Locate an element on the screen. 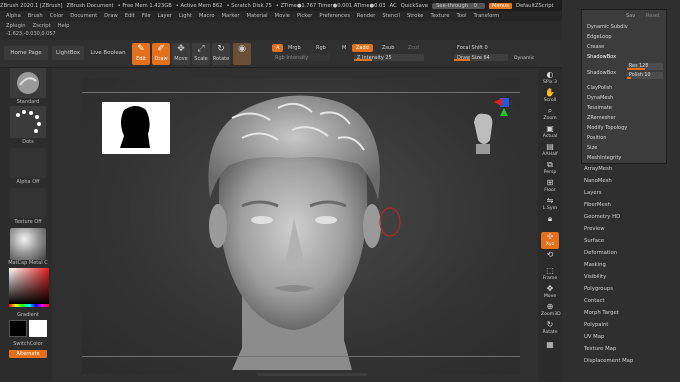 The image size is (680, 382). section-preview: Preview is located at coordinates (630, 229).